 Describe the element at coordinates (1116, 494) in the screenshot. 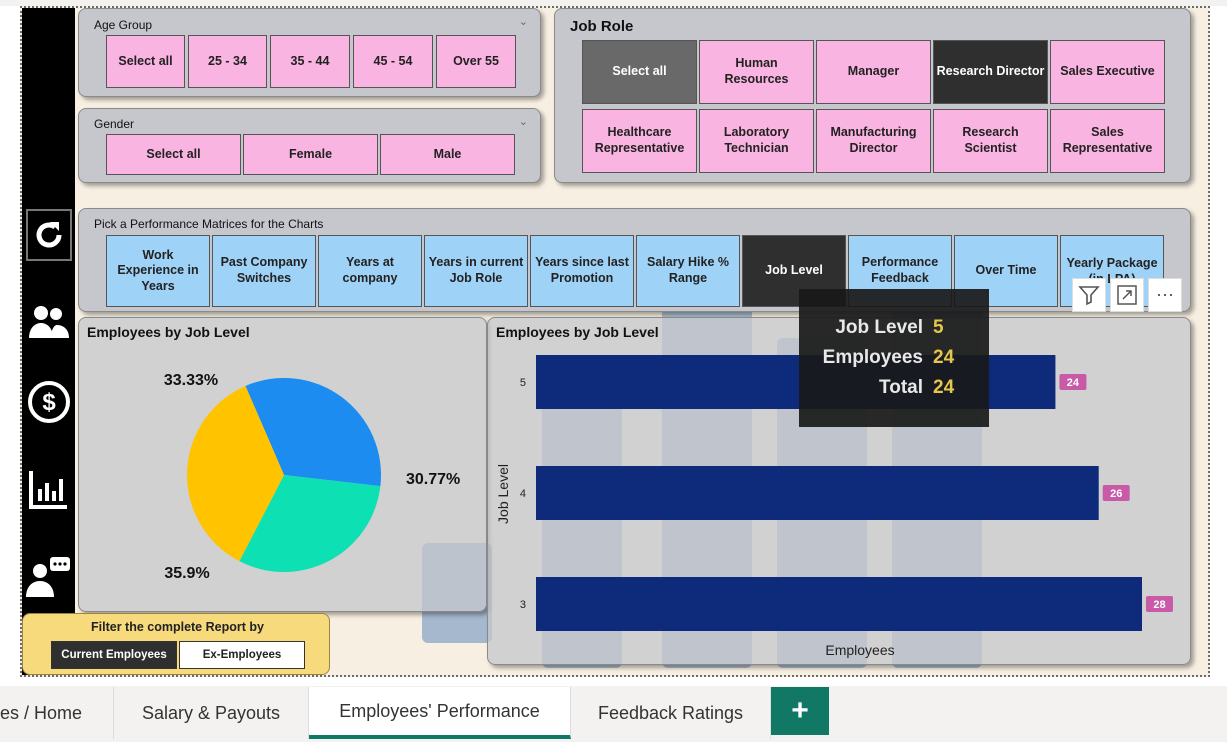

I see `bar-data-label: 26` at that location.